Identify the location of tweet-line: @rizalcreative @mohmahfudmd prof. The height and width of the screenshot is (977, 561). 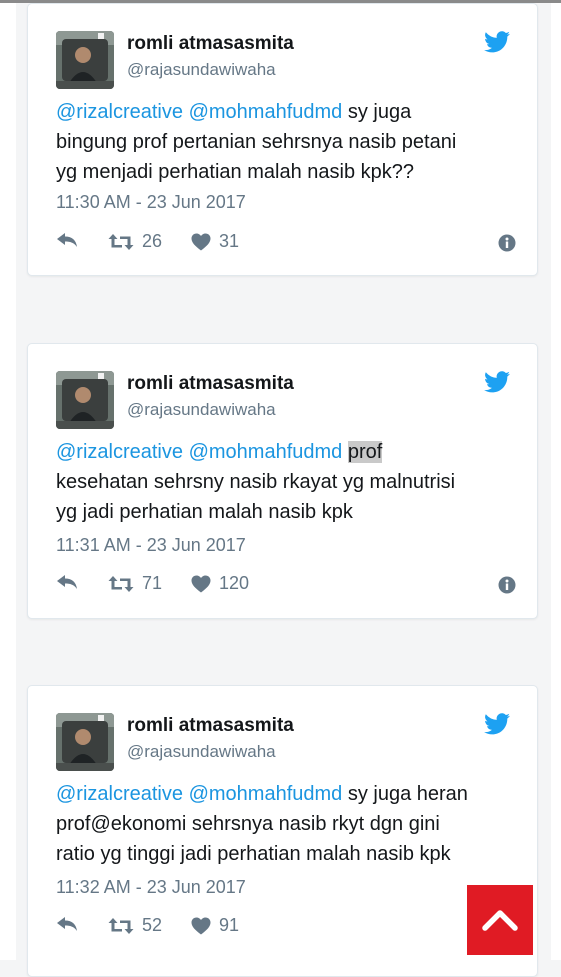
(288, 452).